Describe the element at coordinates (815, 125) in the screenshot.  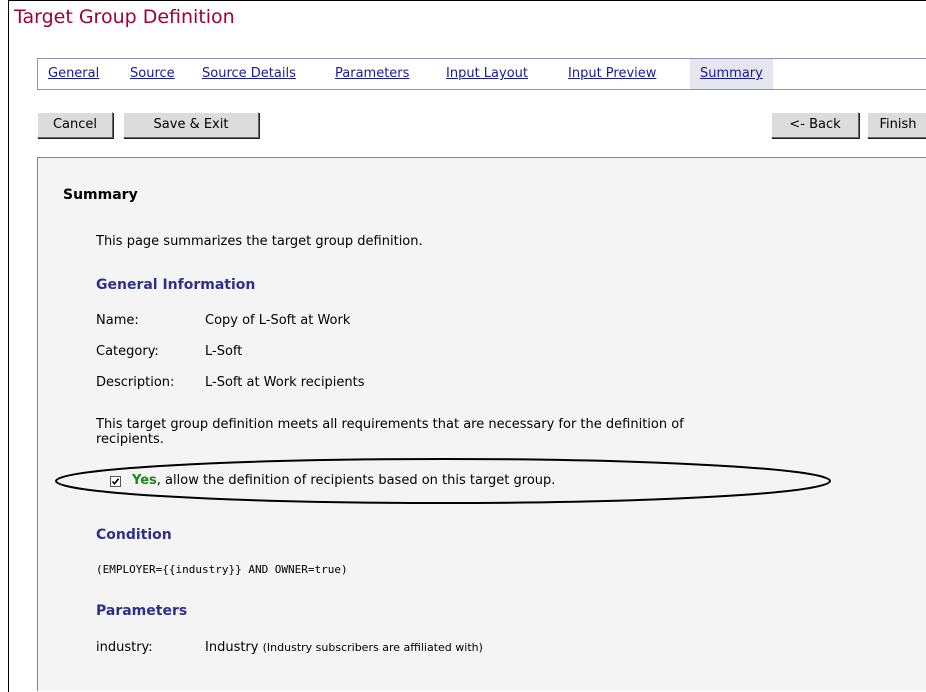
I see `back-button: <- Back` at that location.